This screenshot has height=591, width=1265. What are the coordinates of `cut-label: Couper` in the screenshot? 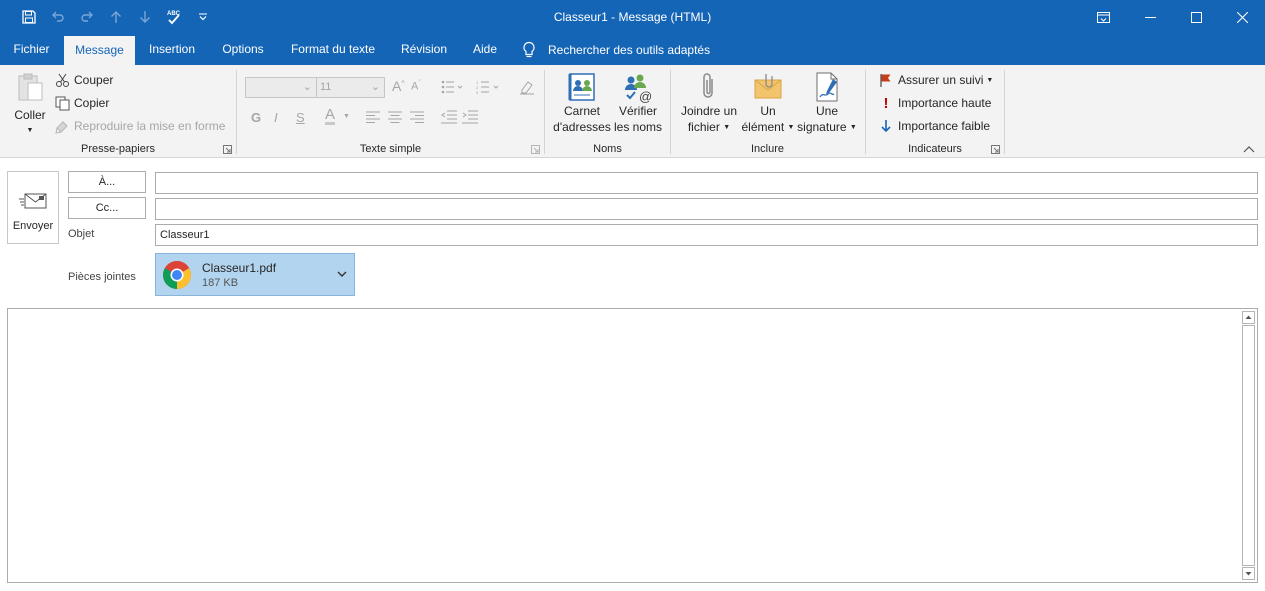 It's located at (94, 80).